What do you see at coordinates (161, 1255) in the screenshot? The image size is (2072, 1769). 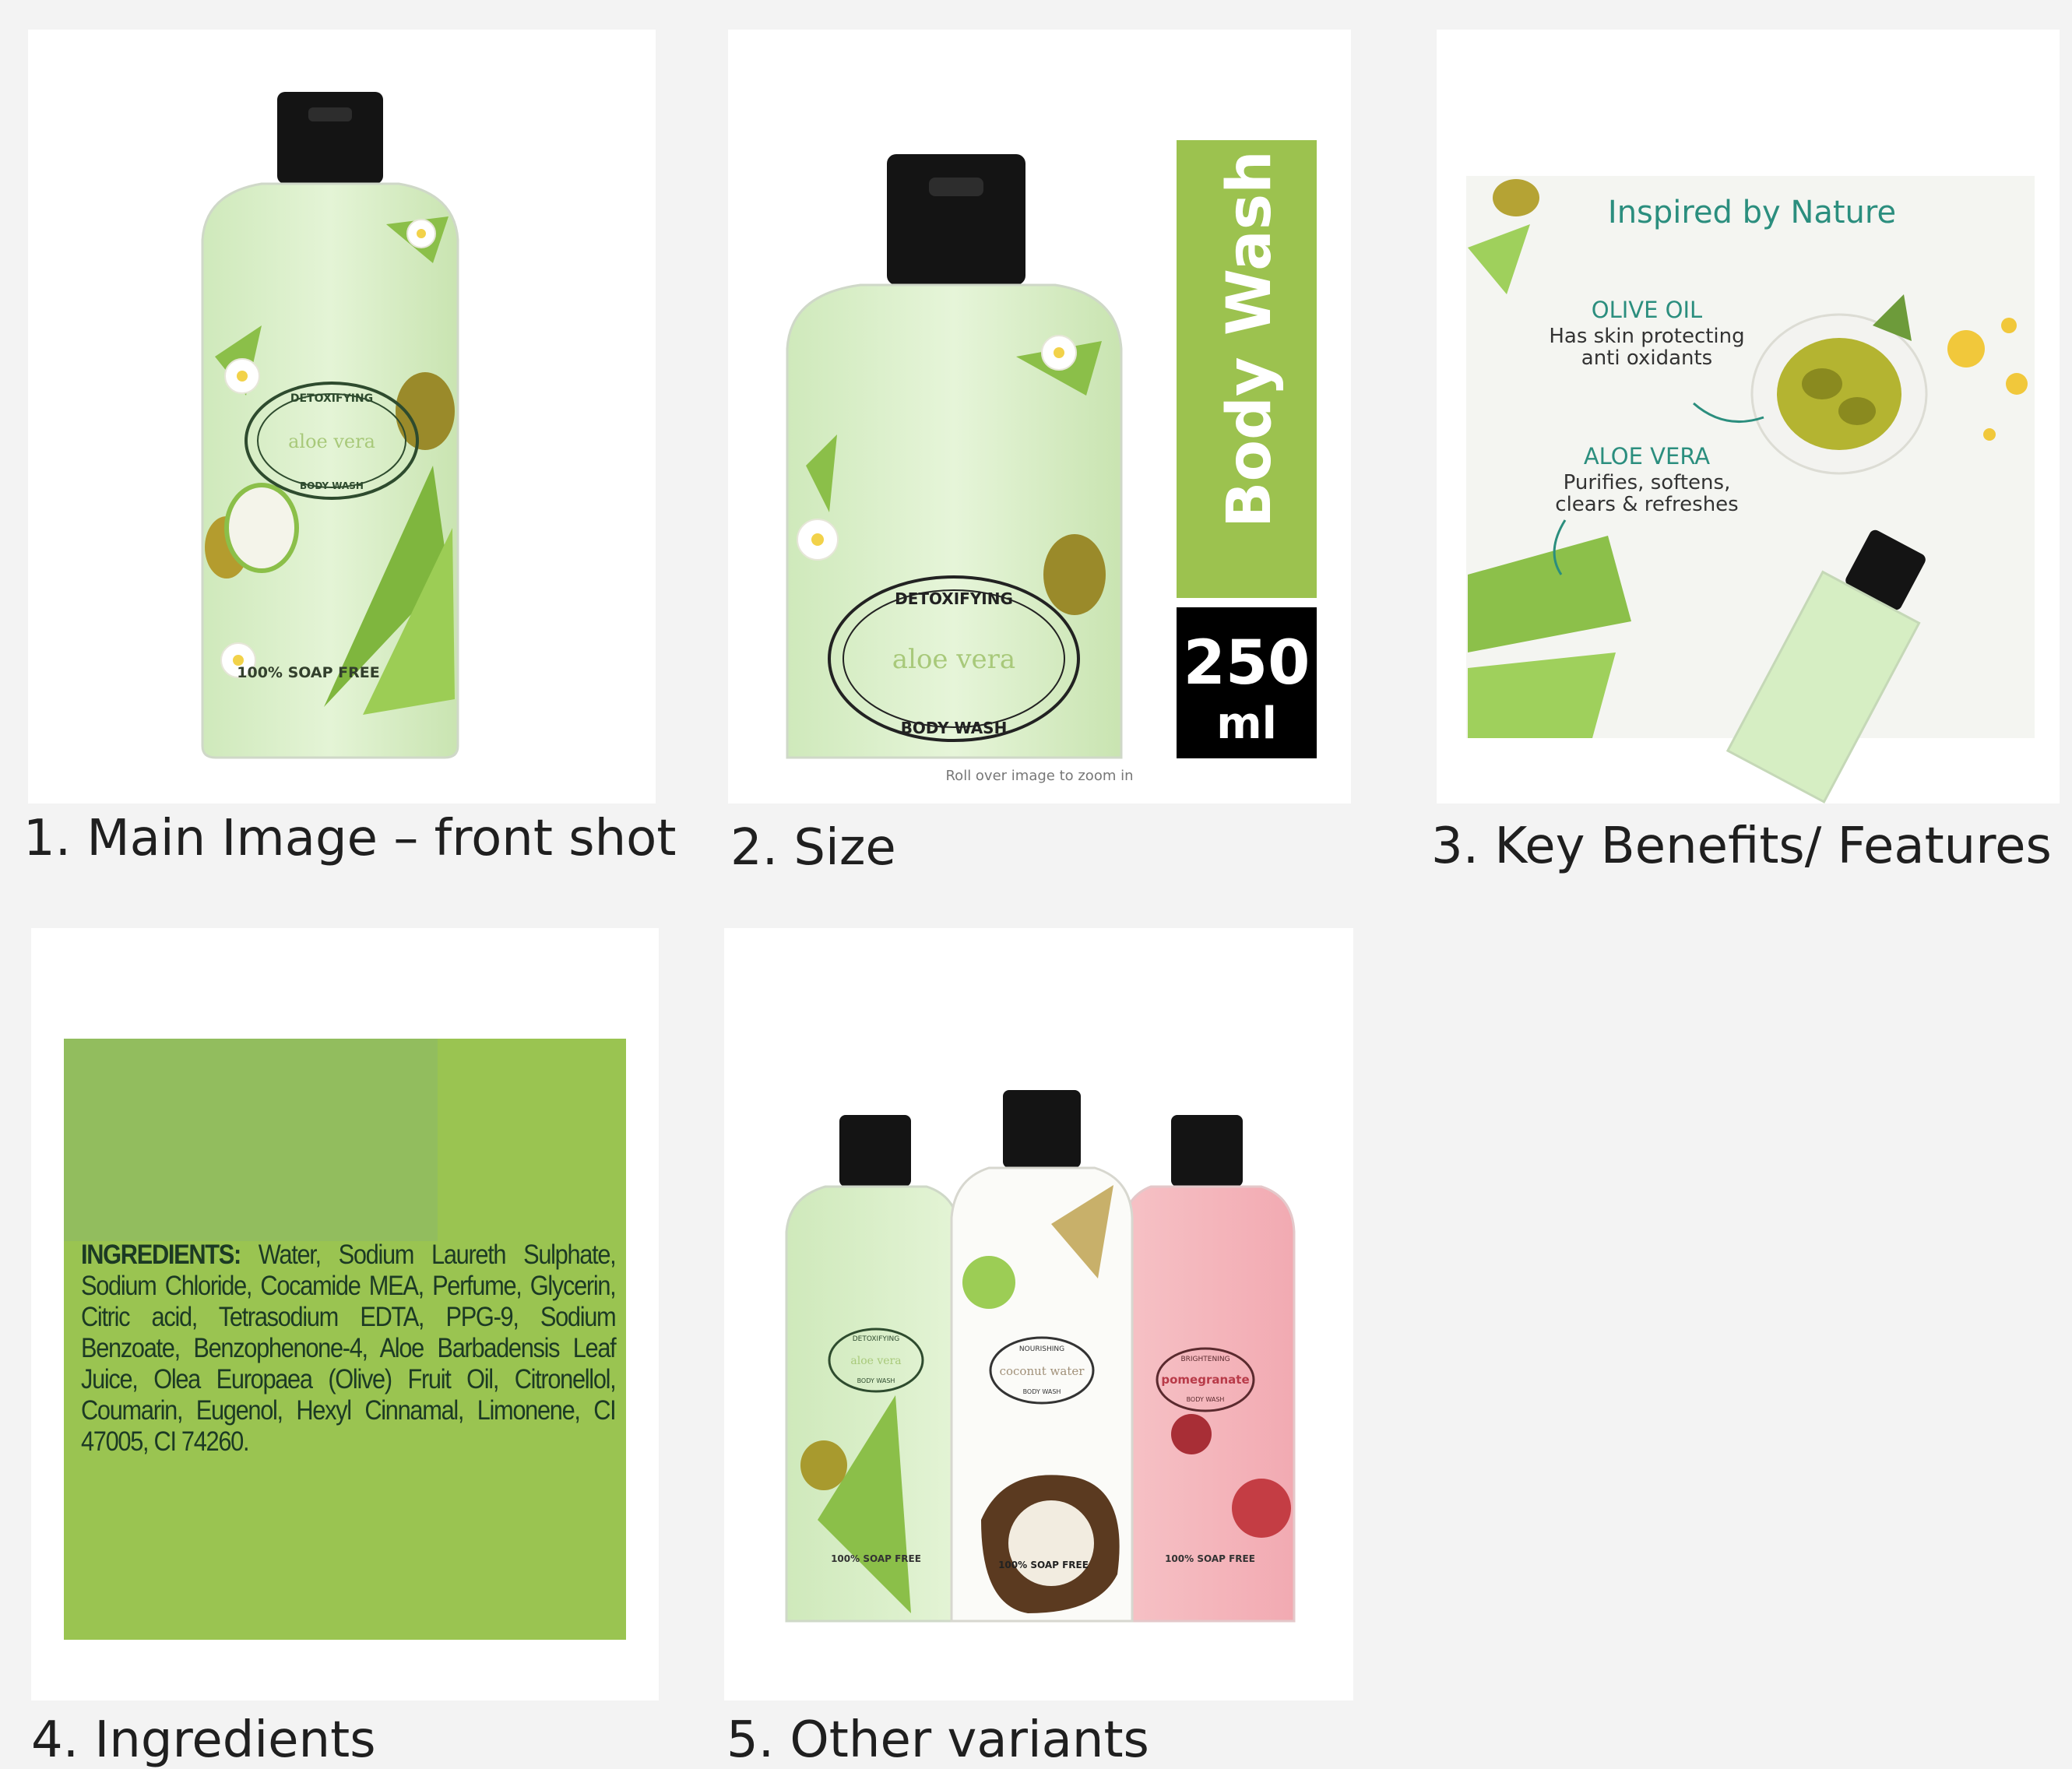 I see `ingredients-label: INGREDIENTS:` at bounding box center [161, 1255].